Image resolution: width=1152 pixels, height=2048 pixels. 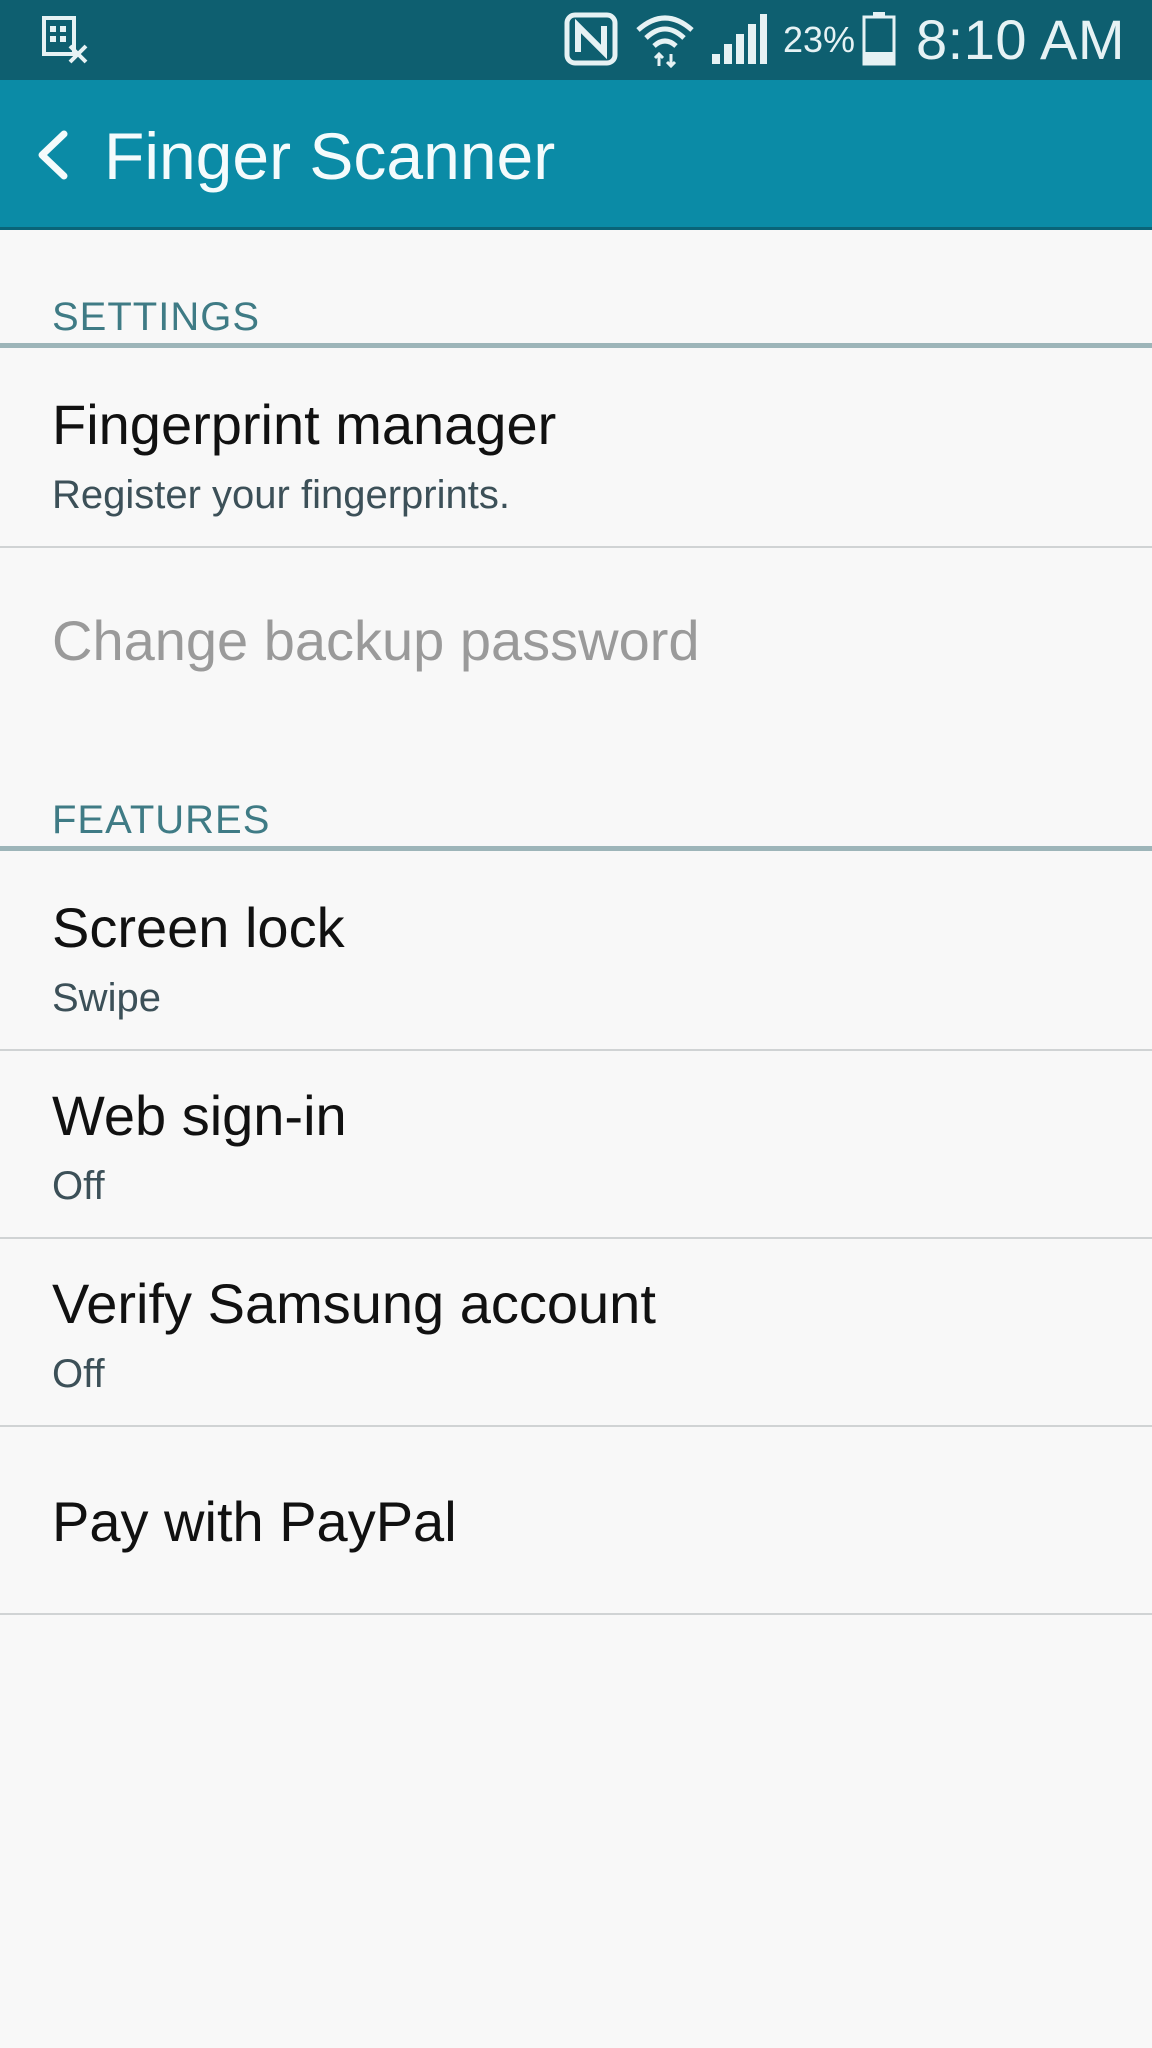 I want to click on list-item-pay-with-paypal: Pay with PayPal, so click(x=576, y=1521).